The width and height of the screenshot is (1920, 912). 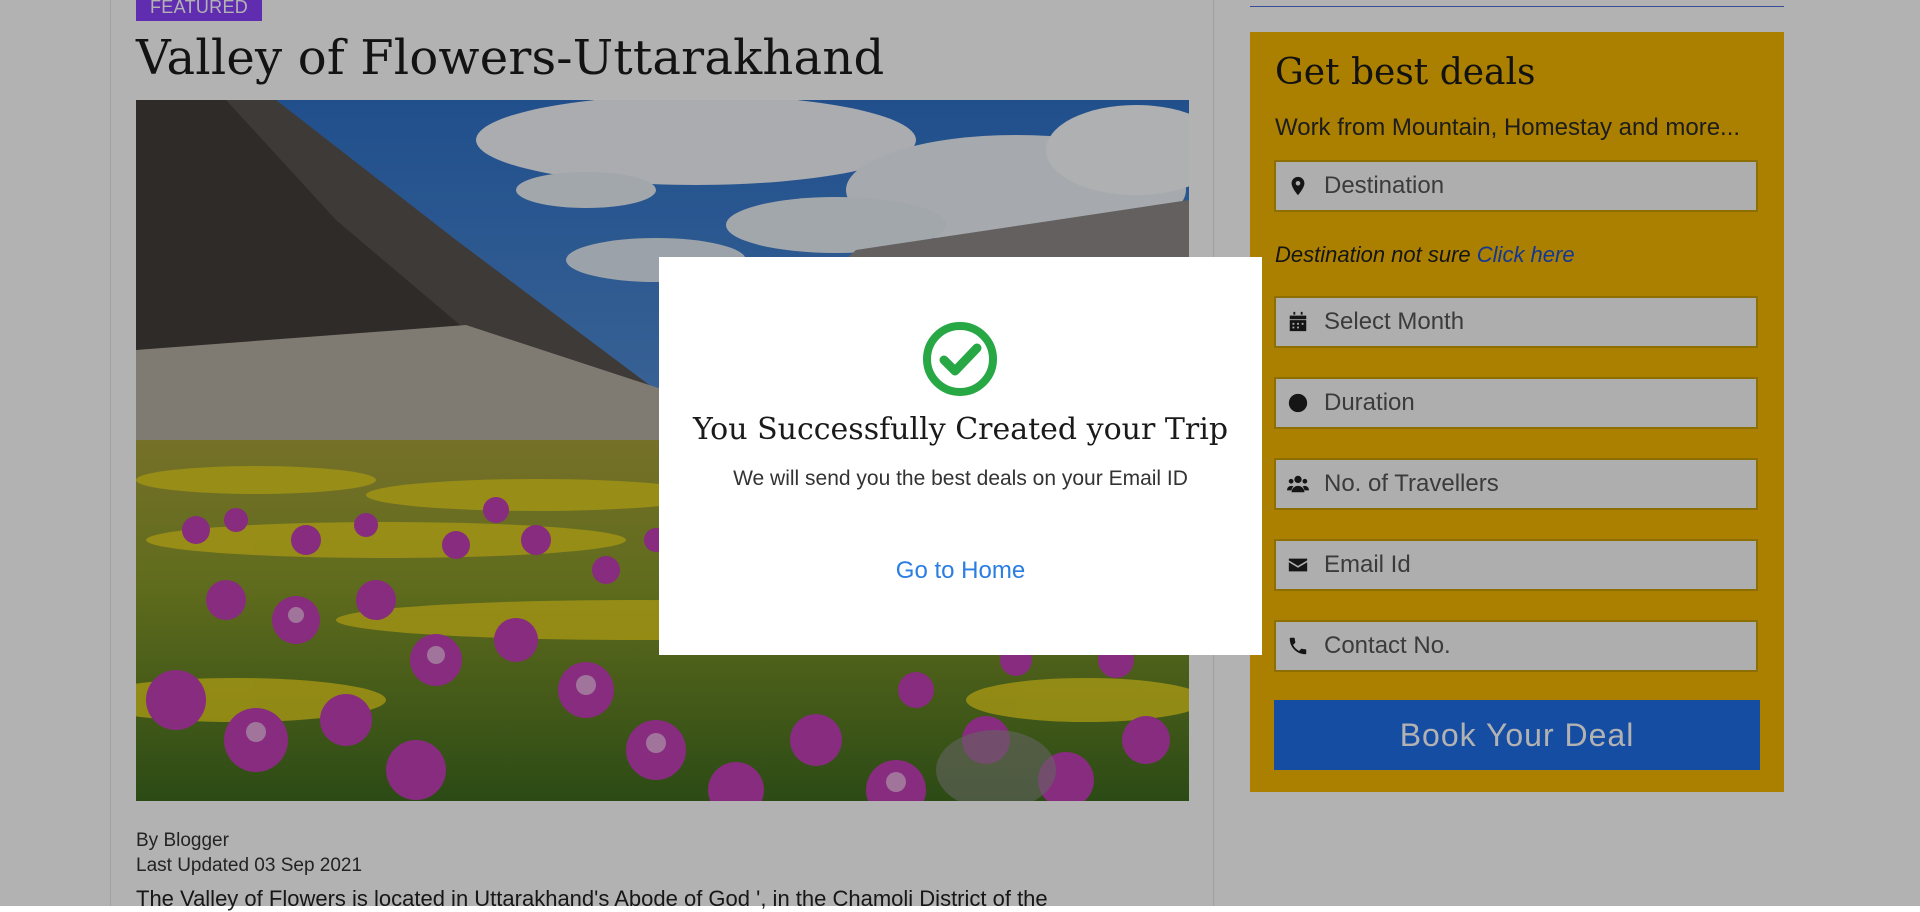 What do you see at coordinates (960, 571) in the screenshot?
I see `go-to-home-link: Go to Home` at bounding box center [960, 571].